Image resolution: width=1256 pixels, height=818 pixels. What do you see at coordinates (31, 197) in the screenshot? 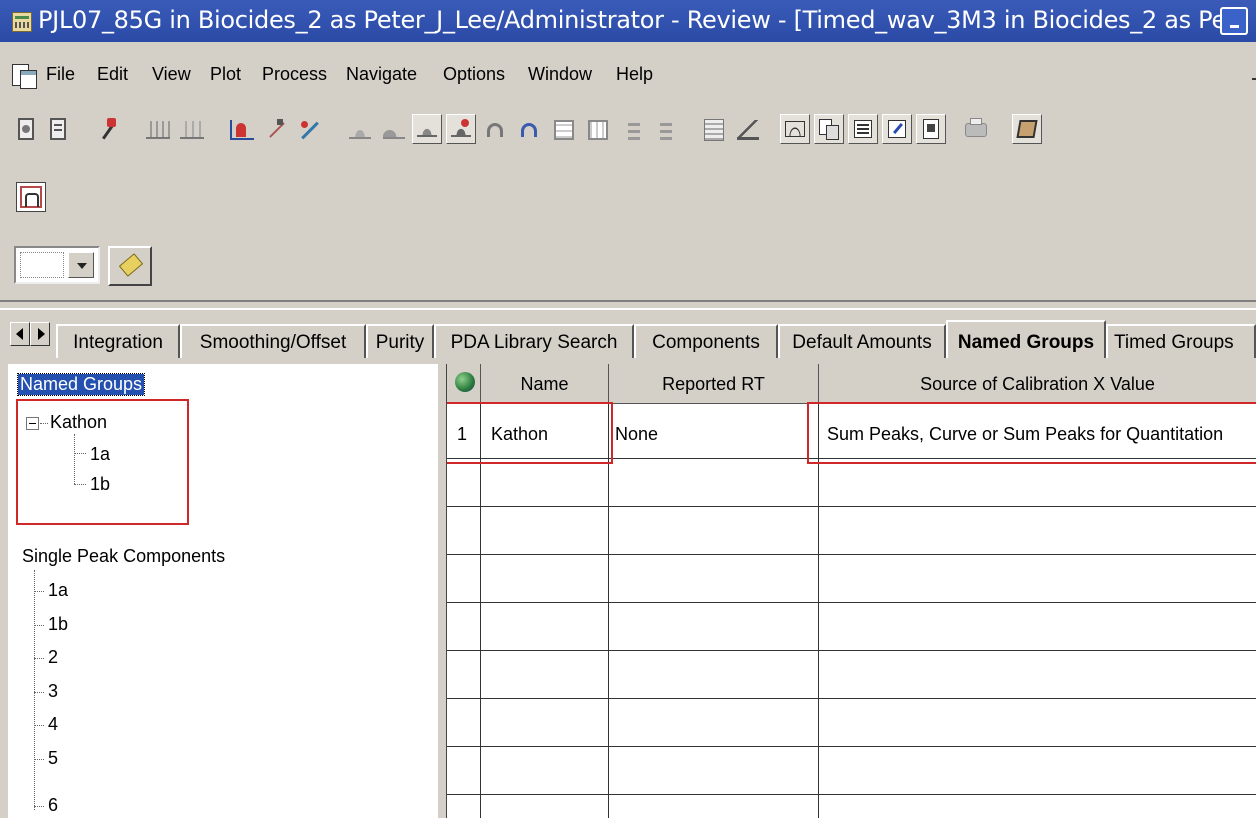
I see `pda-view-icon` at bounding box center [31, 197].